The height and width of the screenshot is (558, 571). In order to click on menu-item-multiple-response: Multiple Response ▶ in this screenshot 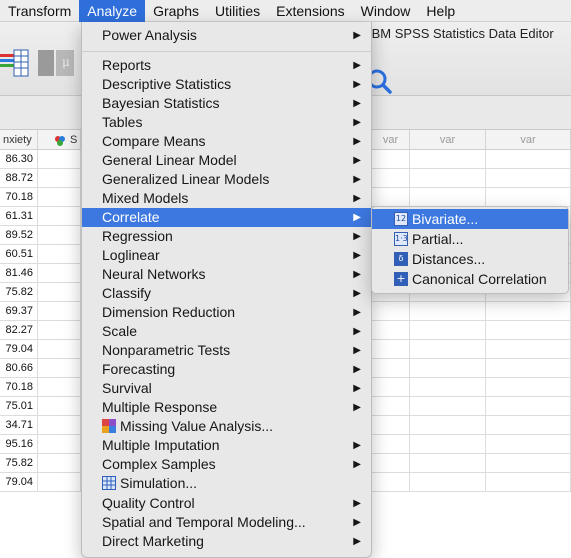, I will do `click(226, 407)`.